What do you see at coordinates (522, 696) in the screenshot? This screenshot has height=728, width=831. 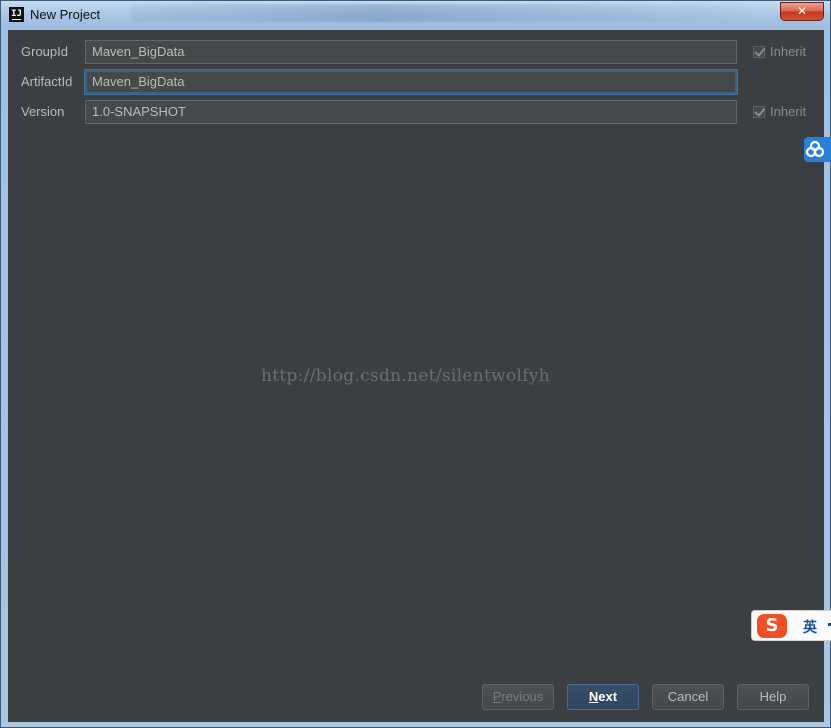 I see `previous-label: revious` at bounding box center [522, 696].